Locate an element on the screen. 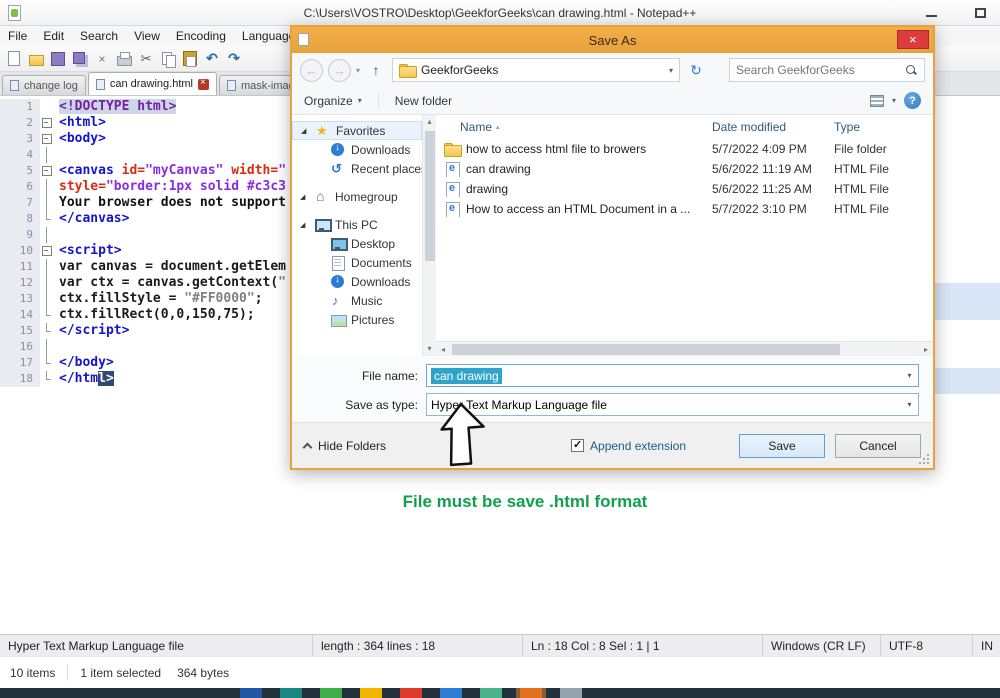  file-row-drawing: drawing 5/6/2022 11:25 AM HTML File is located at coordinates (684, 189).